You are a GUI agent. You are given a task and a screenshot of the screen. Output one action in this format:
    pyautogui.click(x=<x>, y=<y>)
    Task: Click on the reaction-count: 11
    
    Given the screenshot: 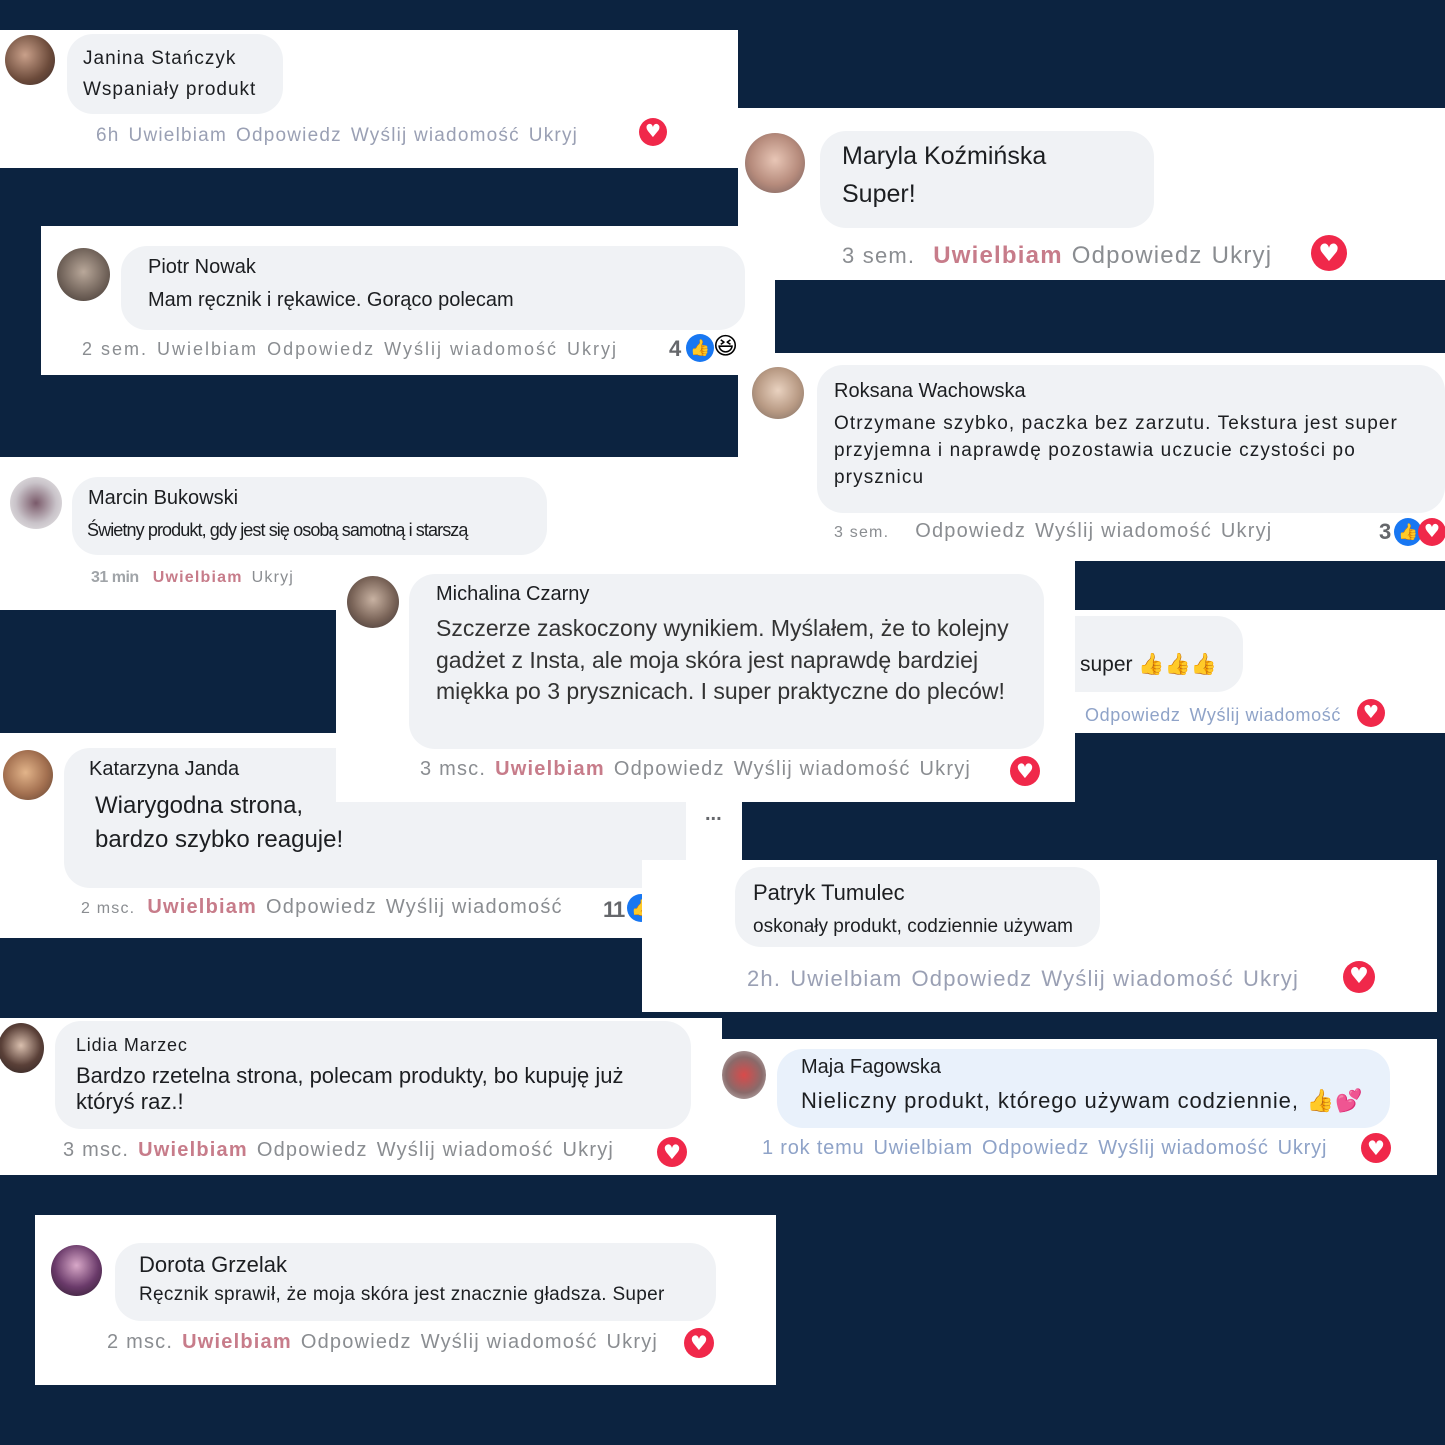 What is the action you would take?
    pyautogui.click(x=614, y=910)
    